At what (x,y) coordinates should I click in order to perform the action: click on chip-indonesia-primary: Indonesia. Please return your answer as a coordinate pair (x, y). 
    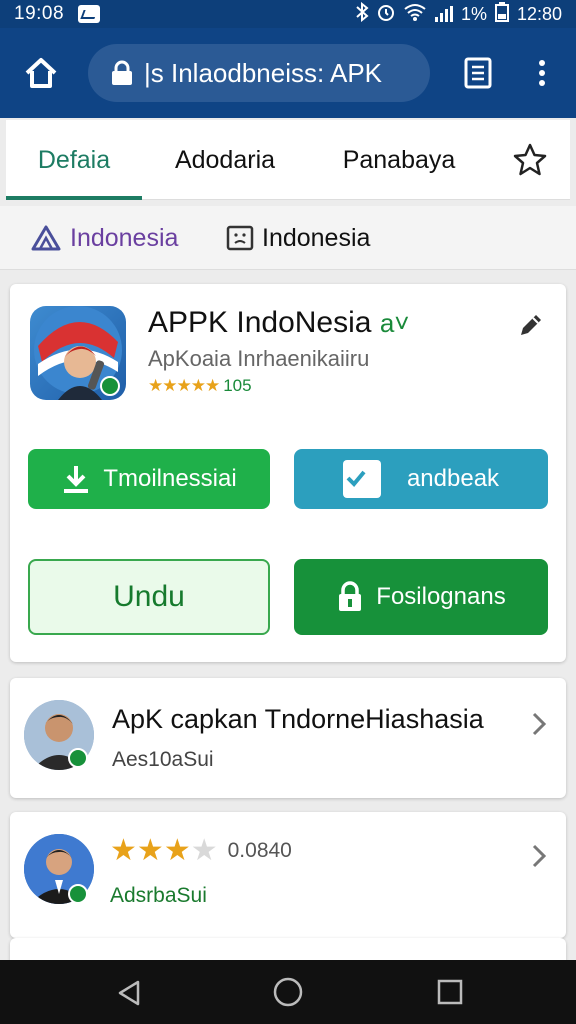
    Looking at the image, I should click on (104, 238).